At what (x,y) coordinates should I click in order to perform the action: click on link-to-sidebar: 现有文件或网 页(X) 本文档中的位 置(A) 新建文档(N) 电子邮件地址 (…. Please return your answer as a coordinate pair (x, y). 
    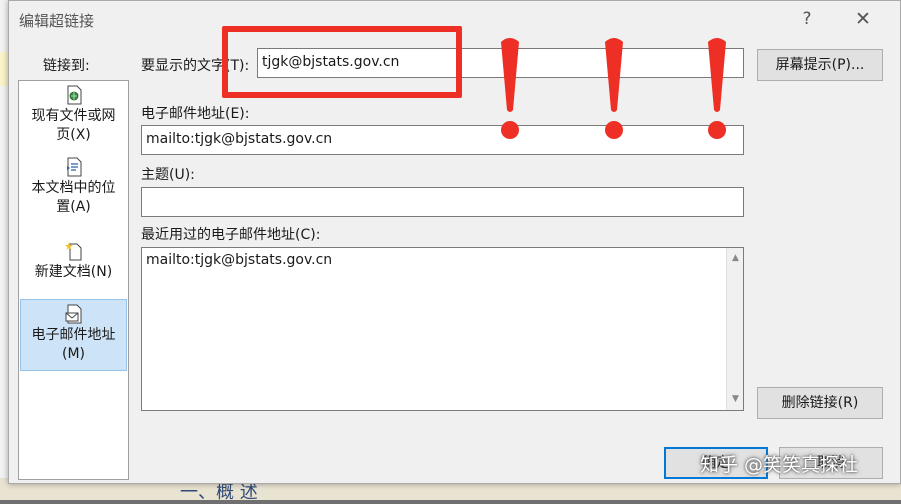
    Looking at the image, I should click on (73, 280).